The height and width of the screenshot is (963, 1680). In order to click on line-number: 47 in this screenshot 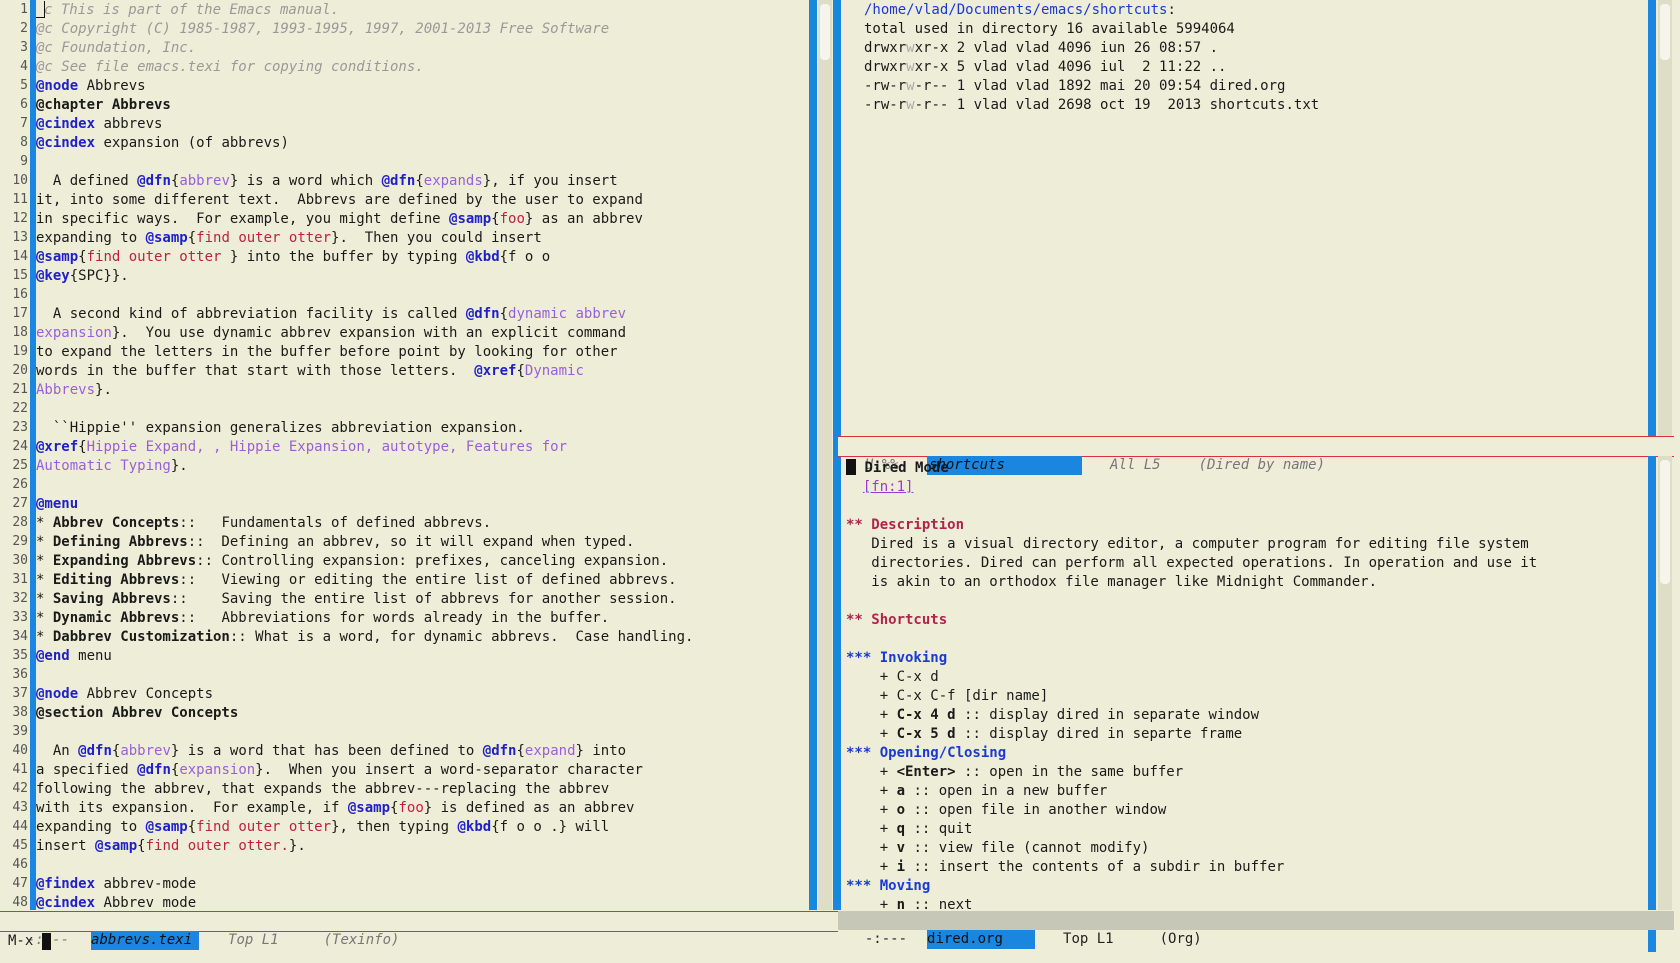, I will do `click(20, 883)`.